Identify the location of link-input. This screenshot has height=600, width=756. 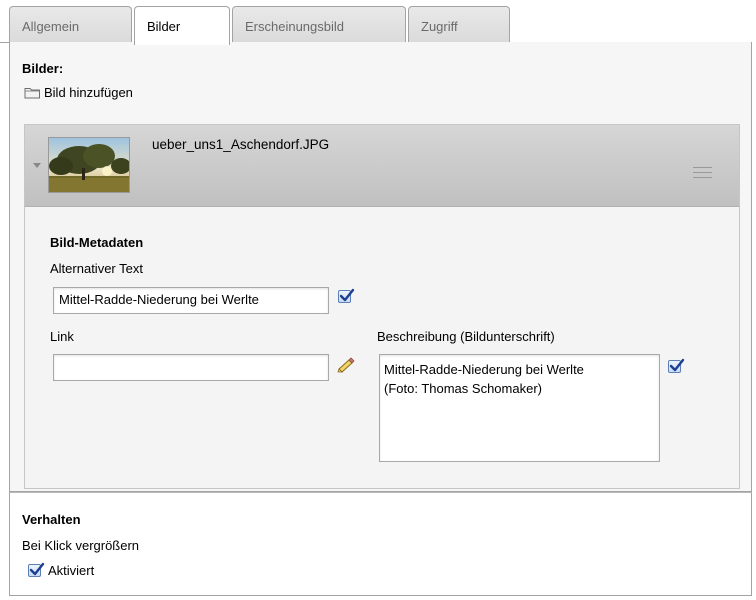
(191, 367).